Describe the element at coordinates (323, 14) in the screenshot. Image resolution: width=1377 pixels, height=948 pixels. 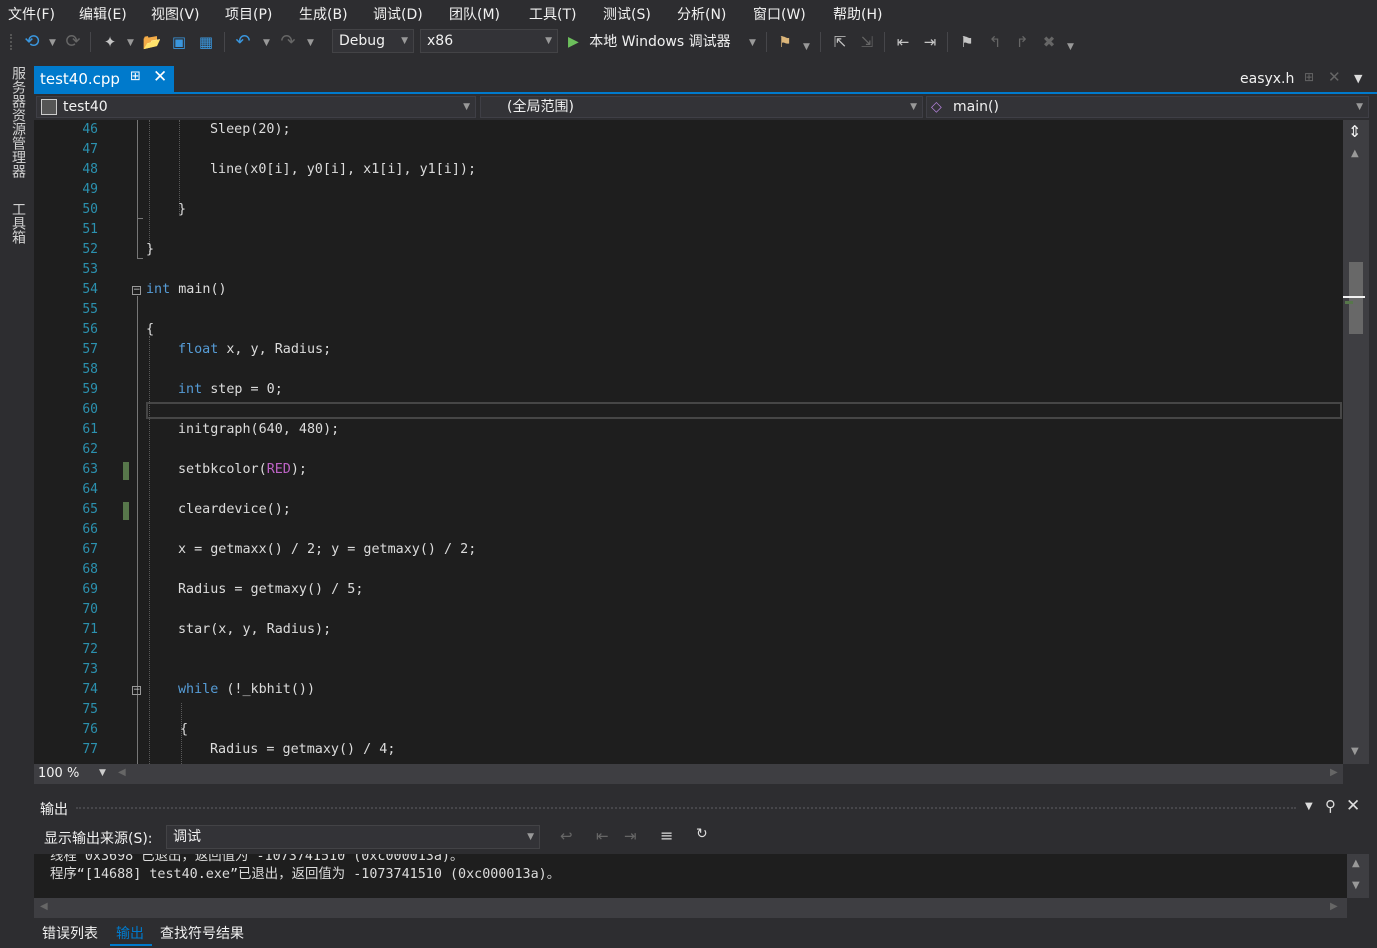
I see `menu-build: 生成(B)` at that location.